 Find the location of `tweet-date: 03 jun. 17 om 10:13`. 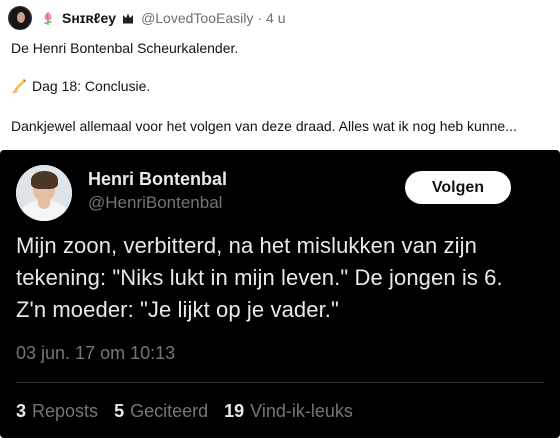

tweet-date: 03 jun. 17 om 10:13 is located at coordinates (95, 353).